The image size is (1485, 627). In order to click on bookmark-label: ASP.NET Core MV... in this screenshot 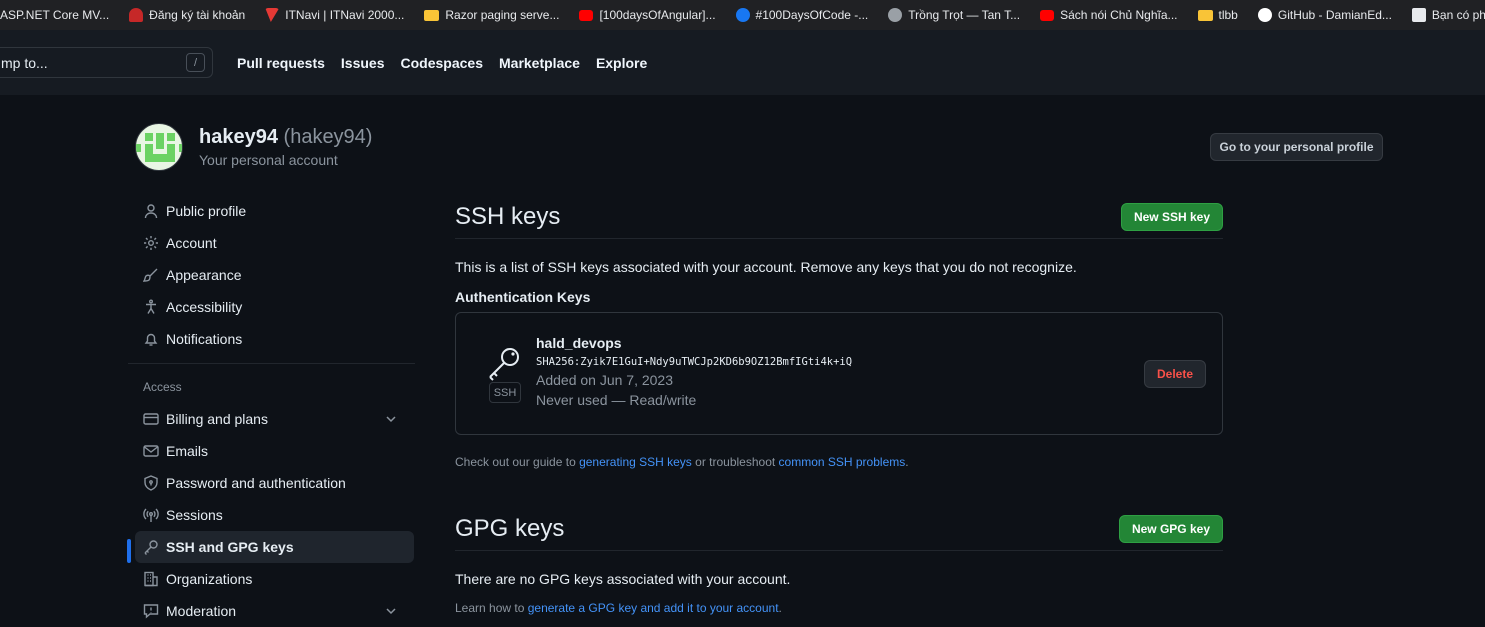, I will do `click(55, 15)`.